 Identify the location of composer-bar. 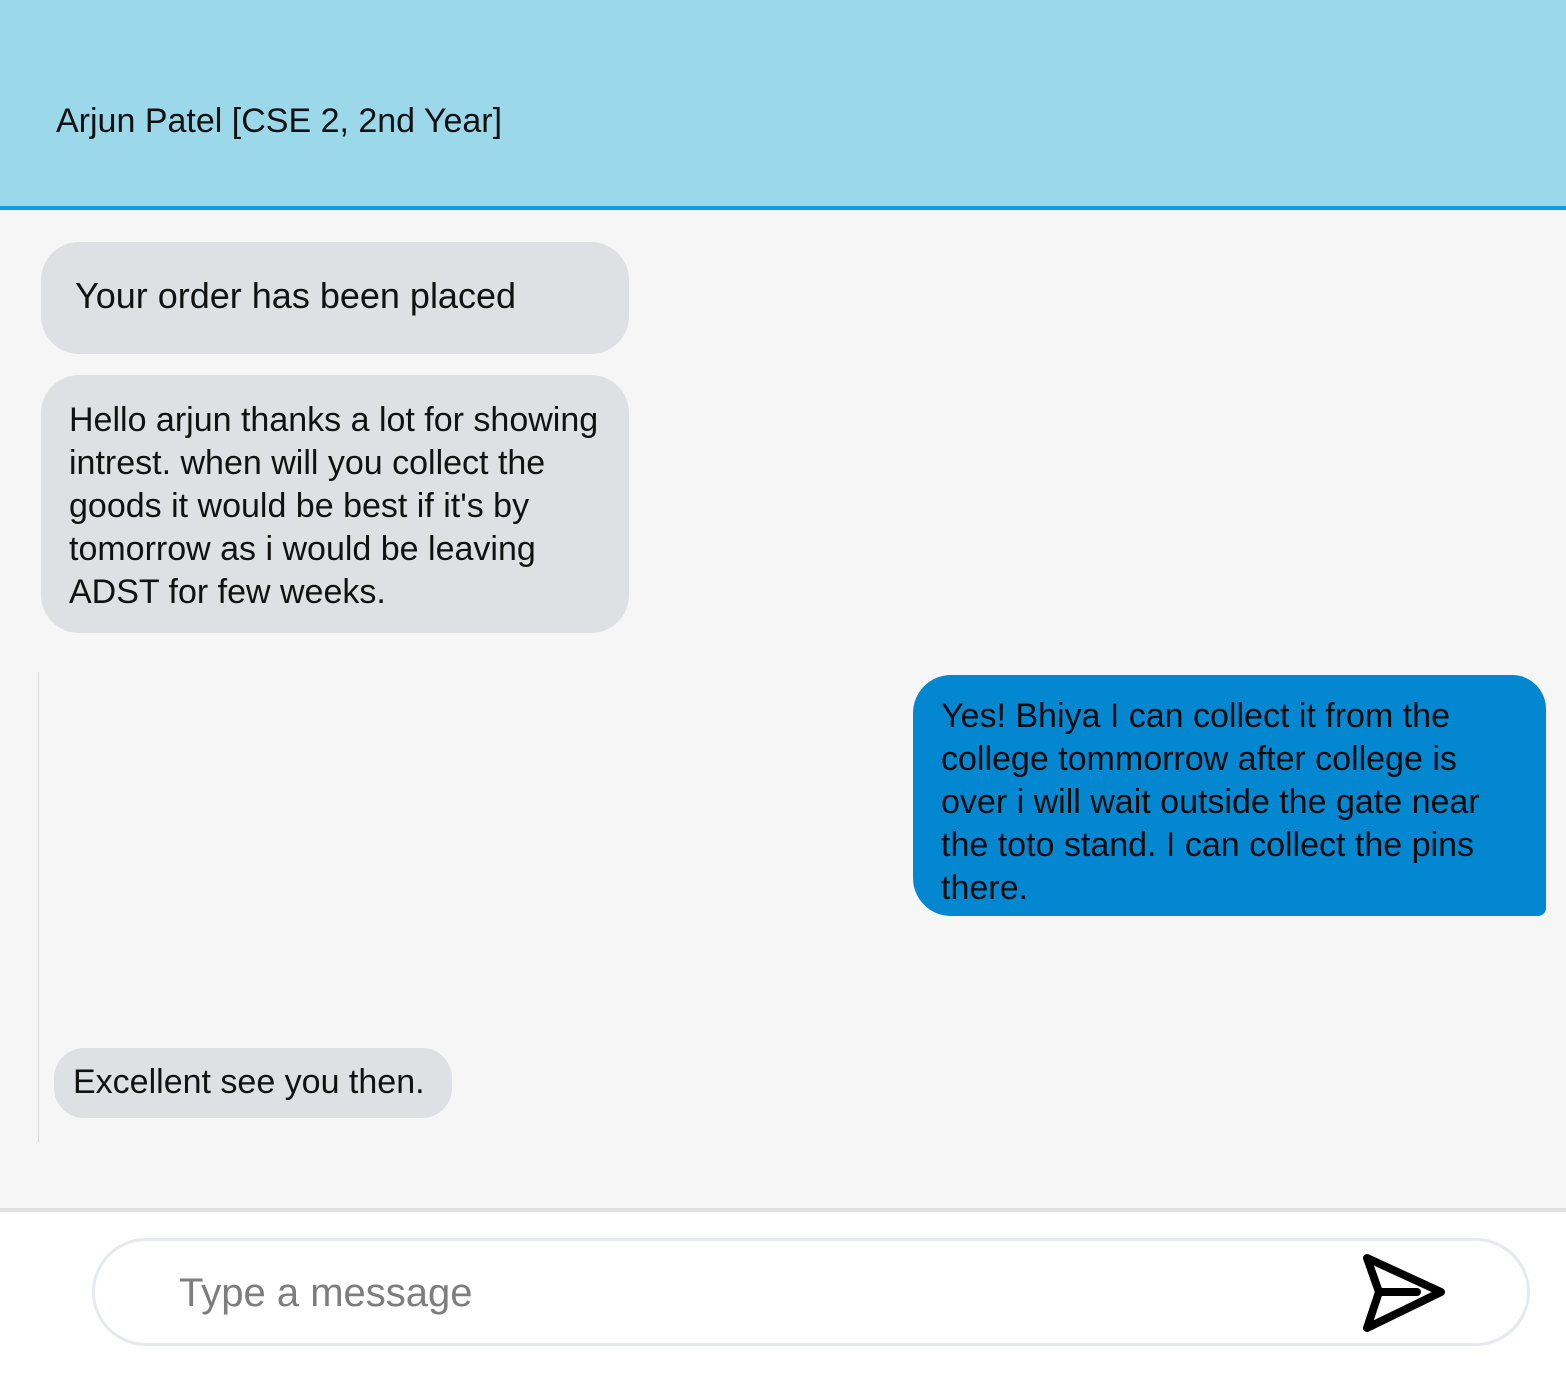
(783, 1294).